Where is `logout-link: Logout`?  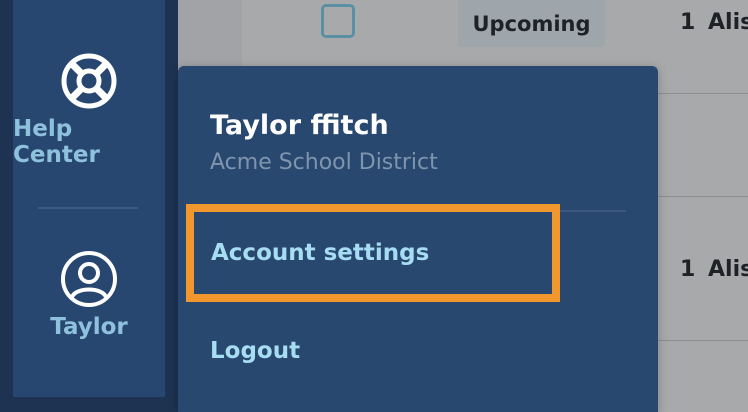
logout-link: Logout is located at coordinates (373, 351).